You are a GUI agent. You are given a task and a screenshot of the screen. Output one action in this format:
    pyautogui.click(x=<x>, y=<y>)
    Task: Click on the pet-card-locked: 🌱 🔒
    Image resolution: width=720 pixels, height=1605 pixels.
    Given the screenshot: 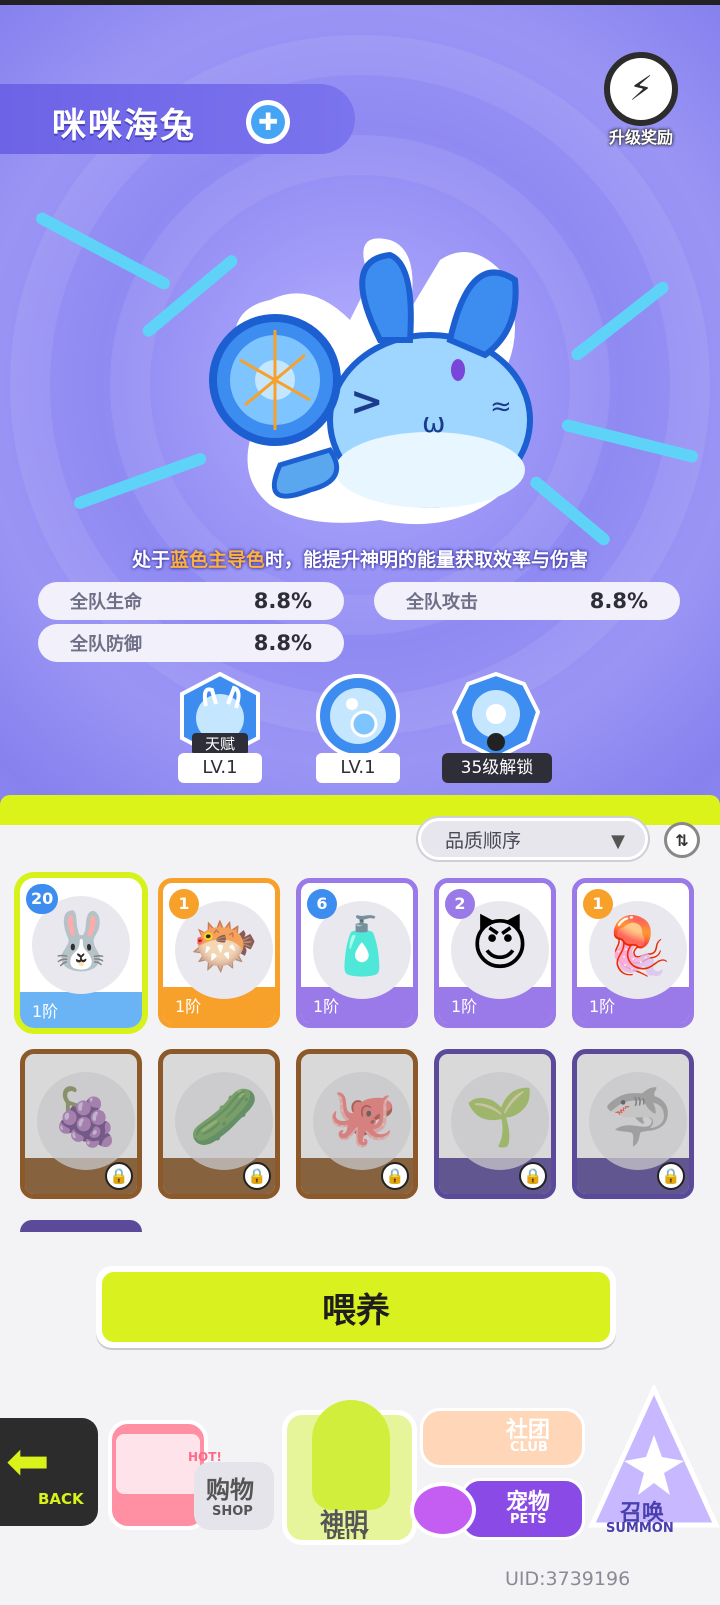 What is the action you would take?
    pyautogui.click(x=495, y=1124)
    